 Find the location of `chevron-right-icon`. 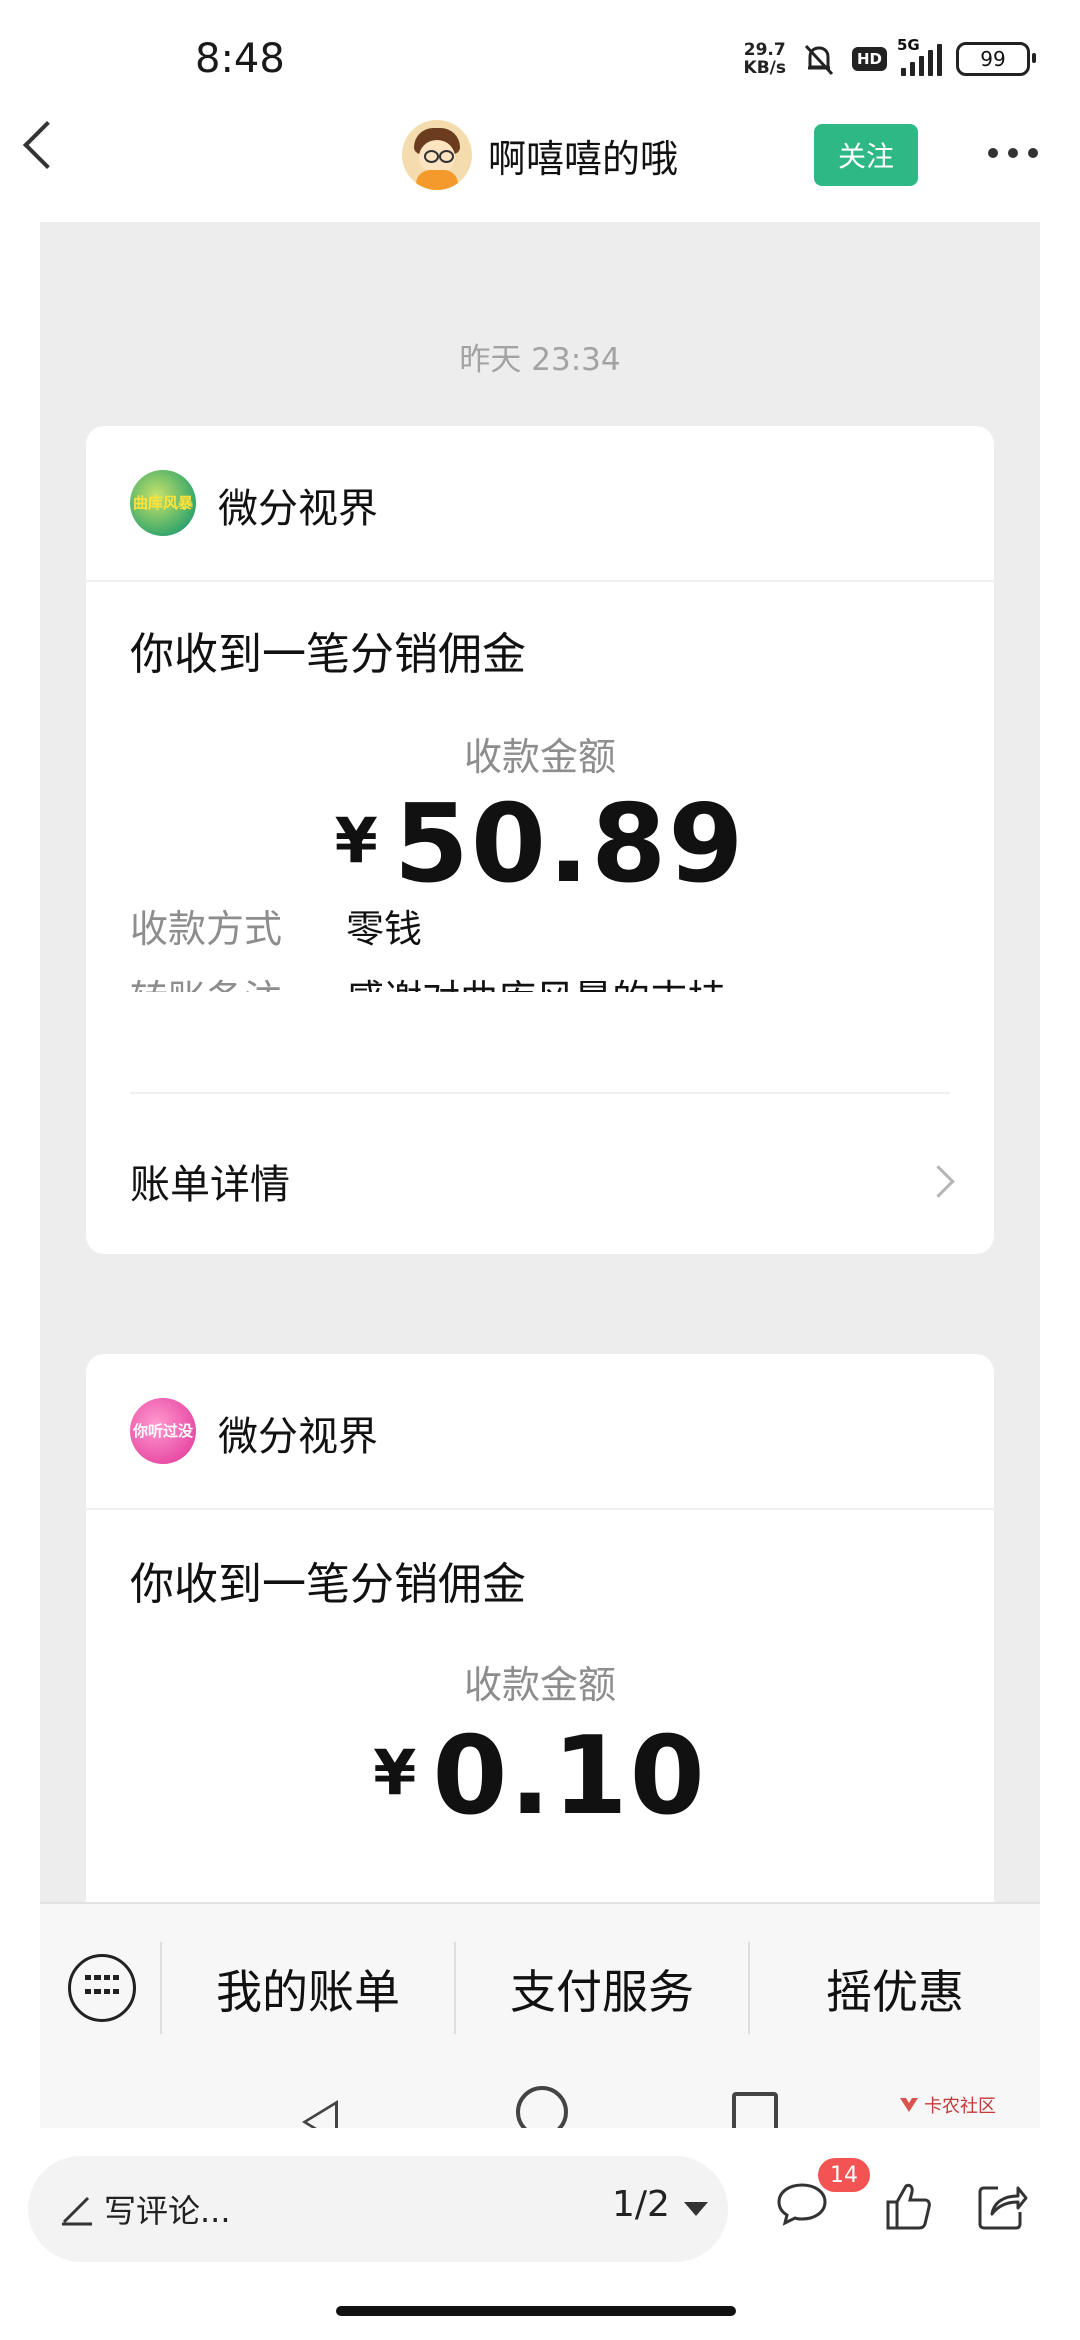

chevron-right-icon is located at coordinates (938, 1181).